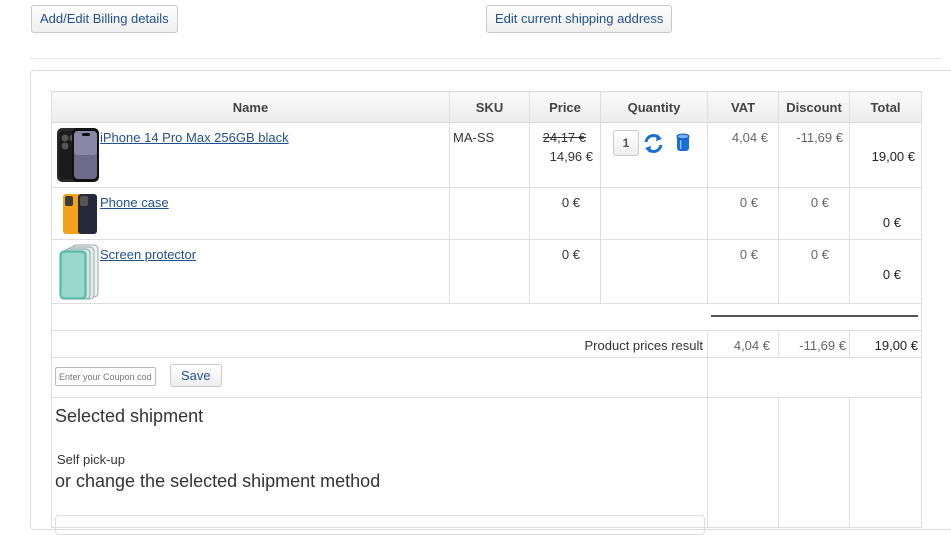 This screenshot has width=951, height=535. I want to click on shipment-title: Selected shipment, so click(129, 416).